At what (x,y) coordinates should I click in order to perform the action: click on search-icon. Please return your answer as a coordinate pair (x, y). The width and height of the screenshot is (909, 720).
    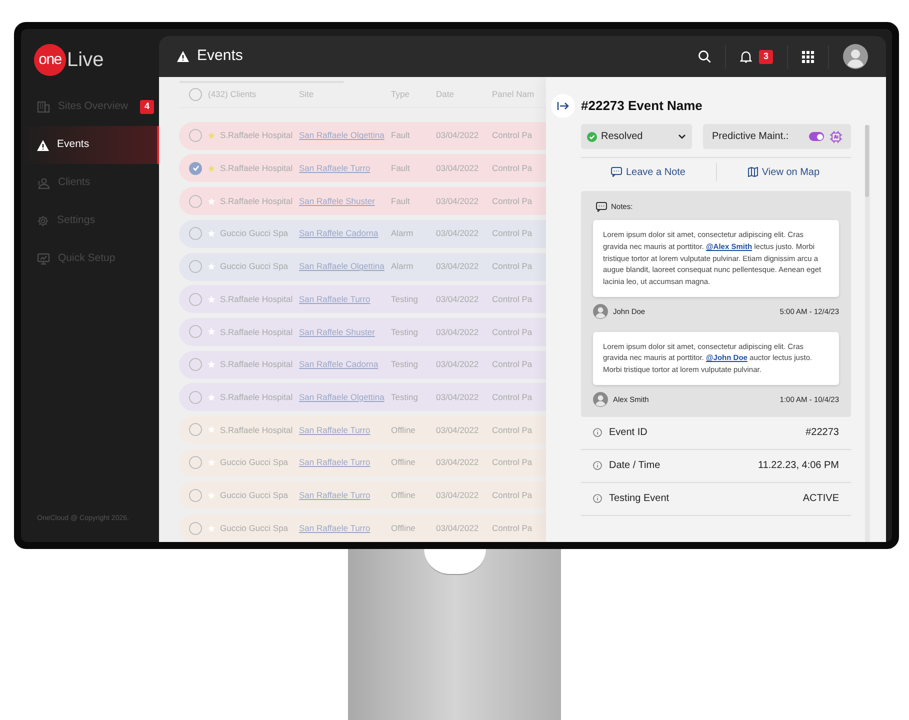
    Looking at the image, I should click on (704, 56).